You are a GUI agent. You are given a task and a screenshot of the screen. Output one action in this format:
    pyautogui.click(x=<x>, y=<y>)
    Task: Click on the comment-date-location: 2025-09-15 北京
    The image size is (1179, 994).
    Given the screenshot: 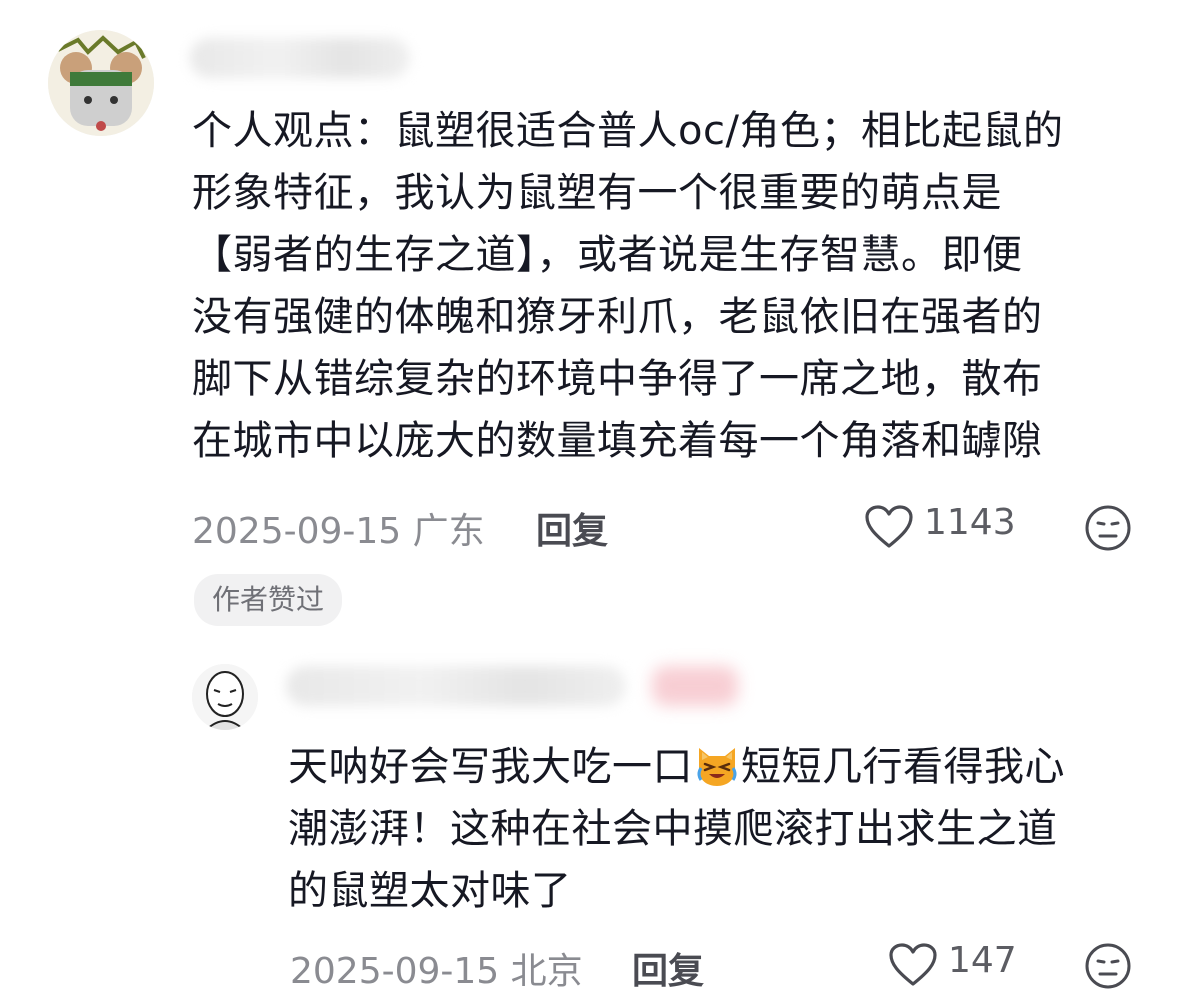 What is the action you would take?
    pyautogui.click(x=436, y=971)
    